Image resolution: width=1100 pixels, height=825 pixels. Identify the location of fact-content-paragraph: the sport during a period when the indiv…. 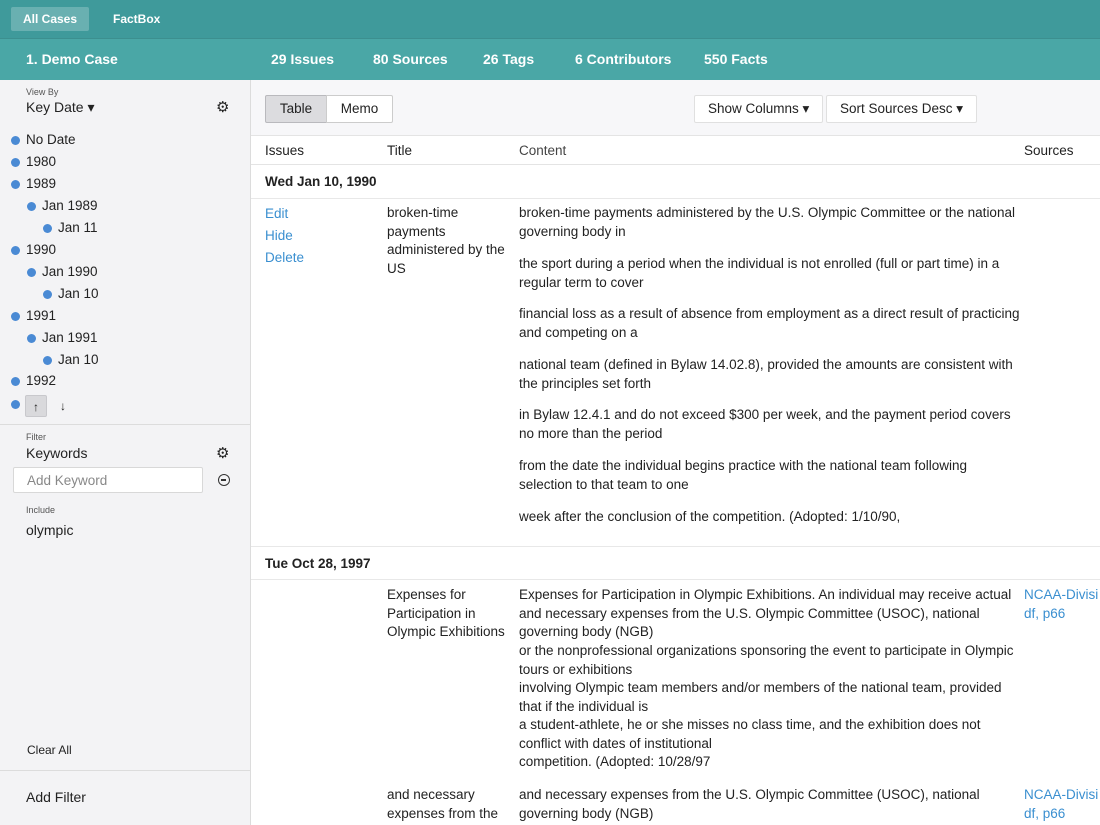
(759, 273).